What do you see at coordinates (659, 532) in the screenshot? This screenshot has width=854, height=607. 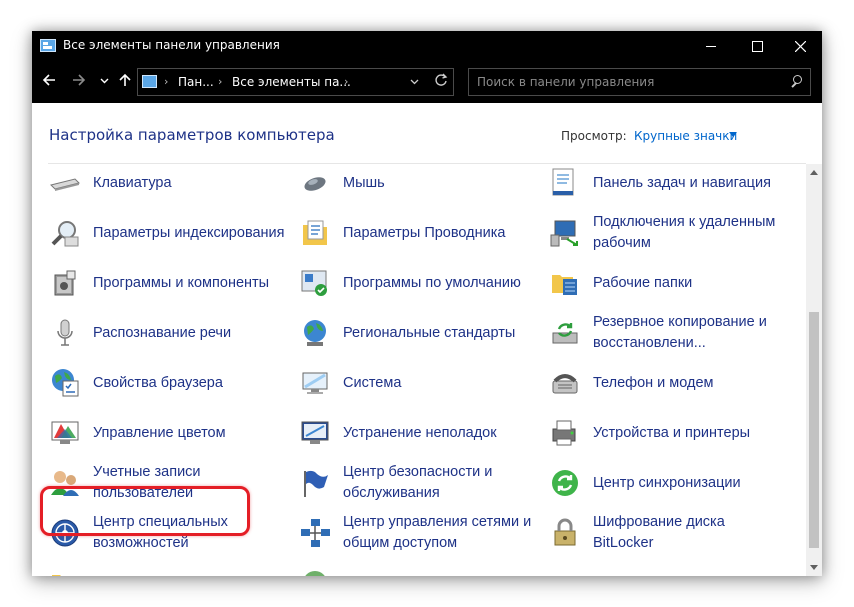 I see `item-label: Шифрование диска BitLocker` at bounding box center [659, 532].